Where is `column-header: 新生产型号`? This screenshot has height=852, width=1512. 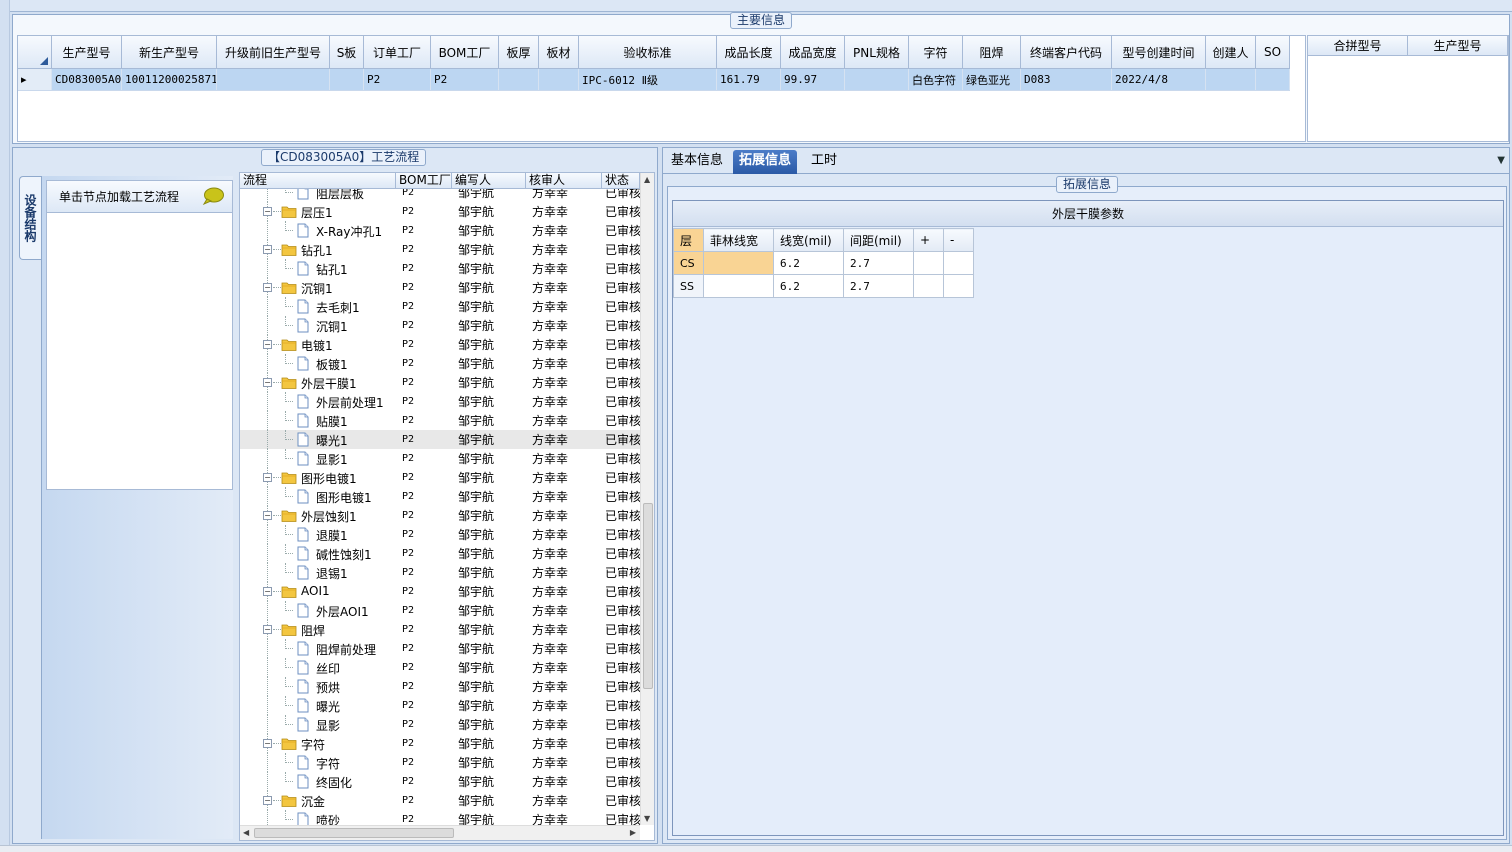 column-header: 新生产型号 is located at coordinates (169, 52).